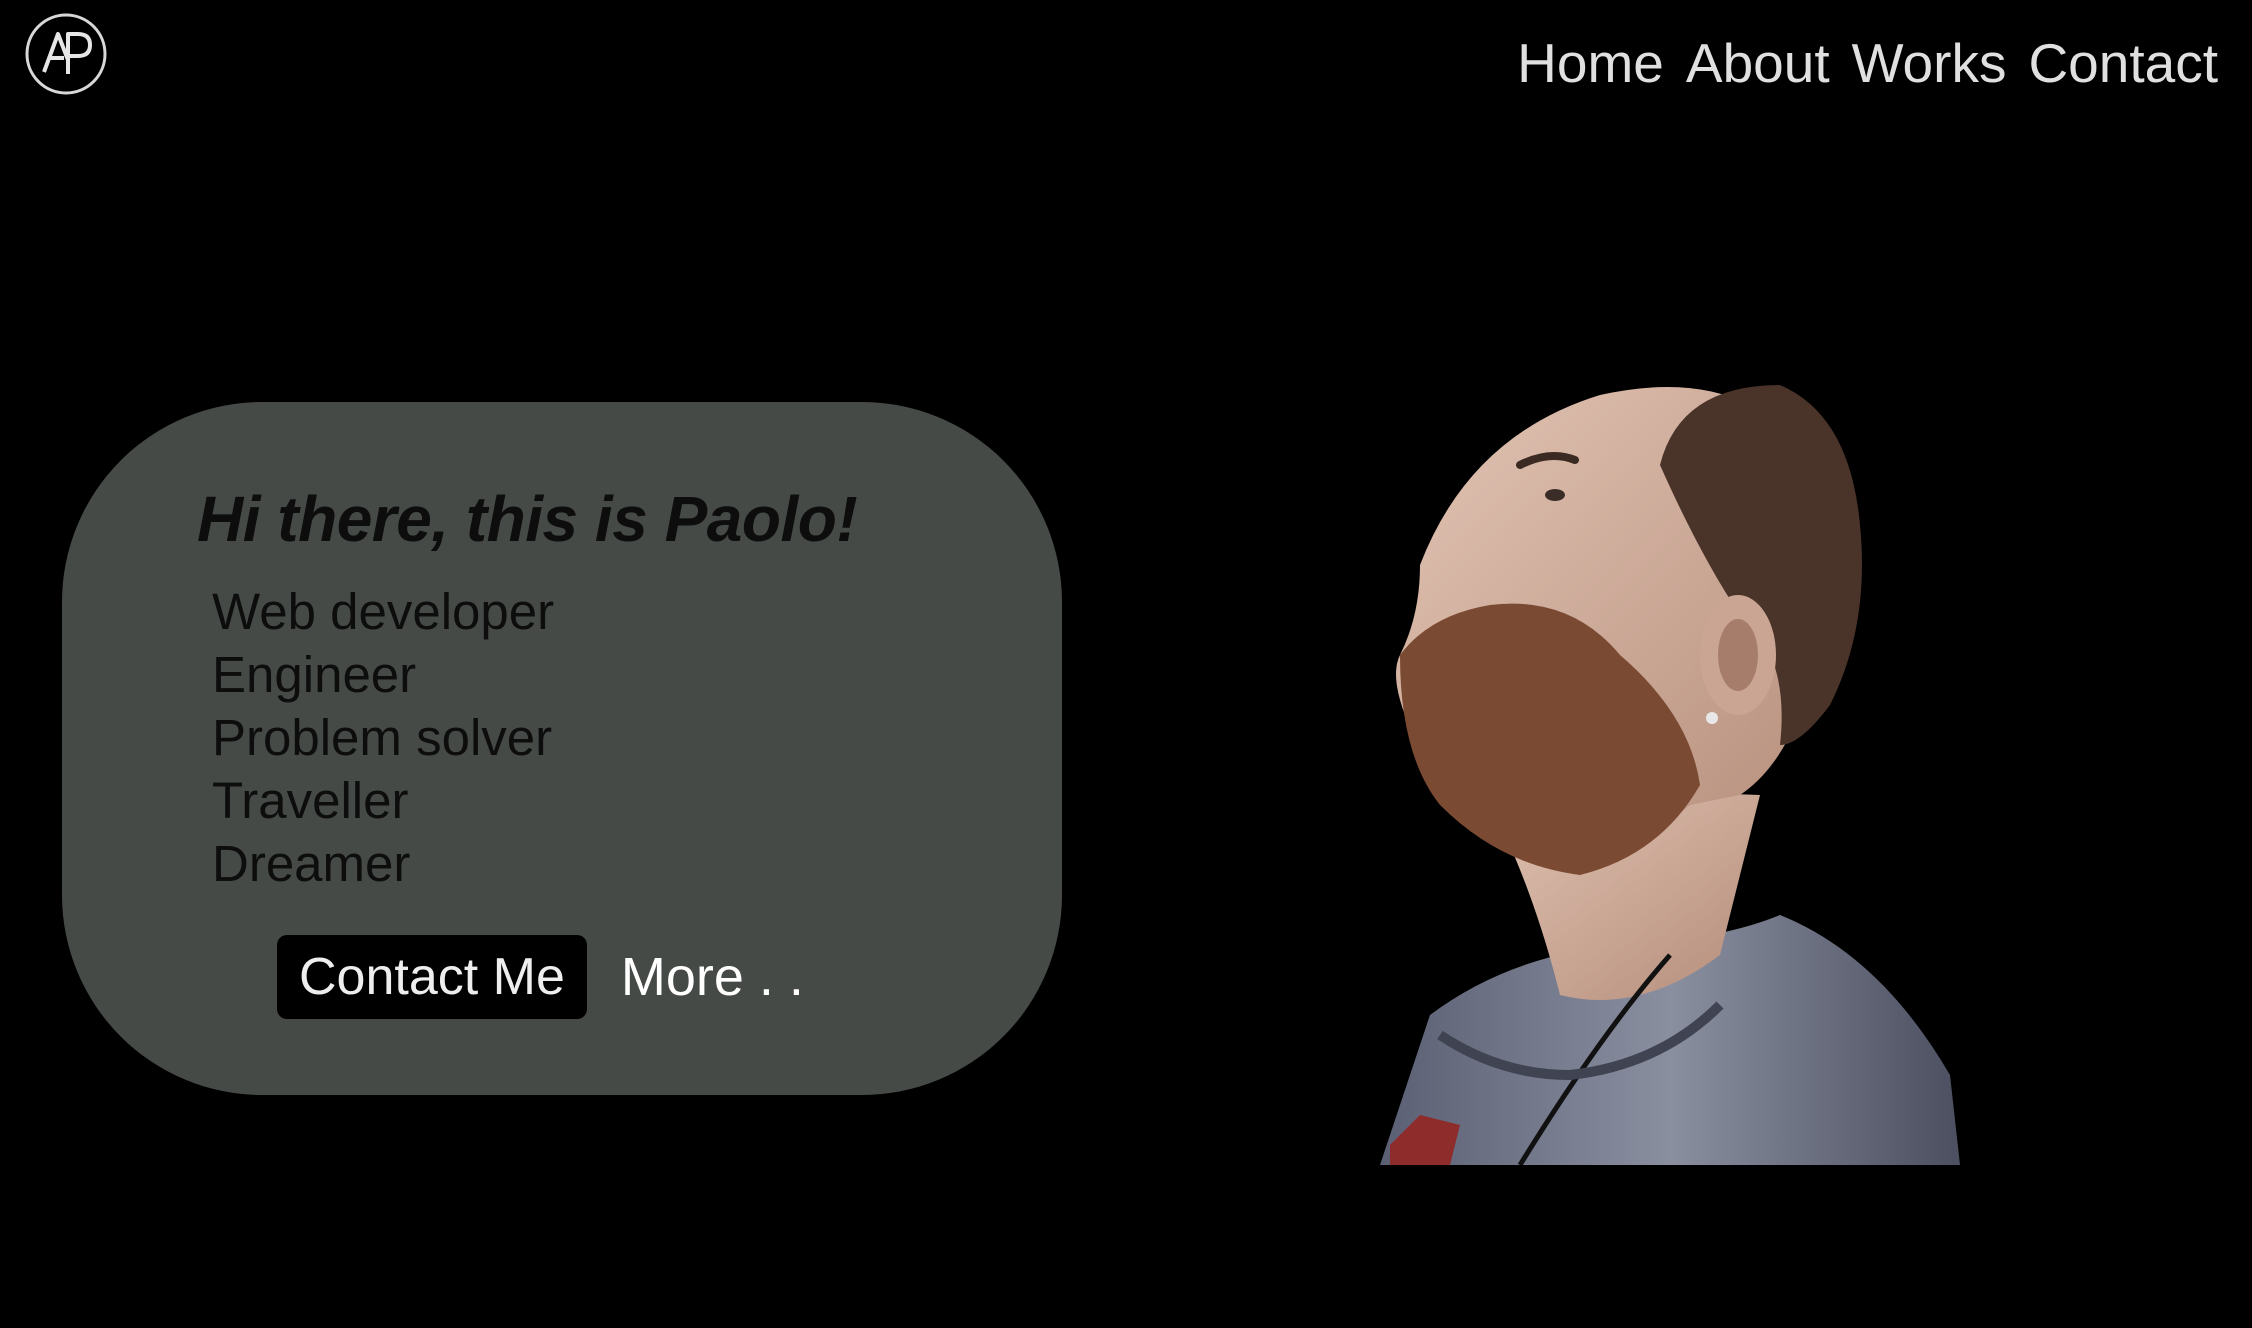  What do you see at coordinates (383, 611) in the screenshot?
I see `role-item: Web developer` at bounding box center [383, 611].